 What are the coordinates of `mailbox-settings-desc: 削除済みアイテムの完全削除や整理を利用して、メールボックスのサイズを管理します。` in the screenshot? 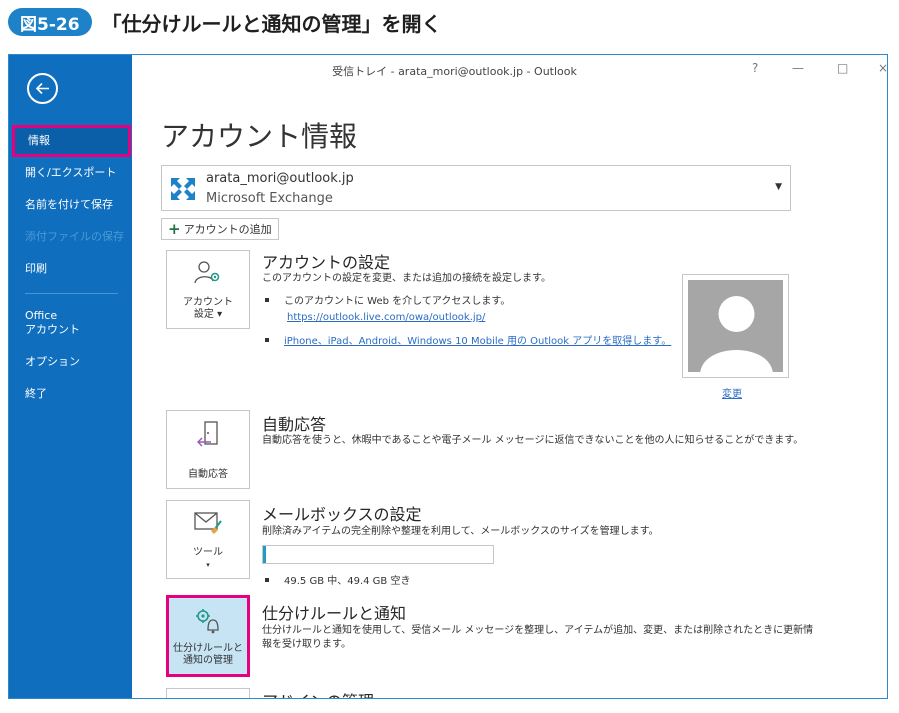 It's located at (460, 531).